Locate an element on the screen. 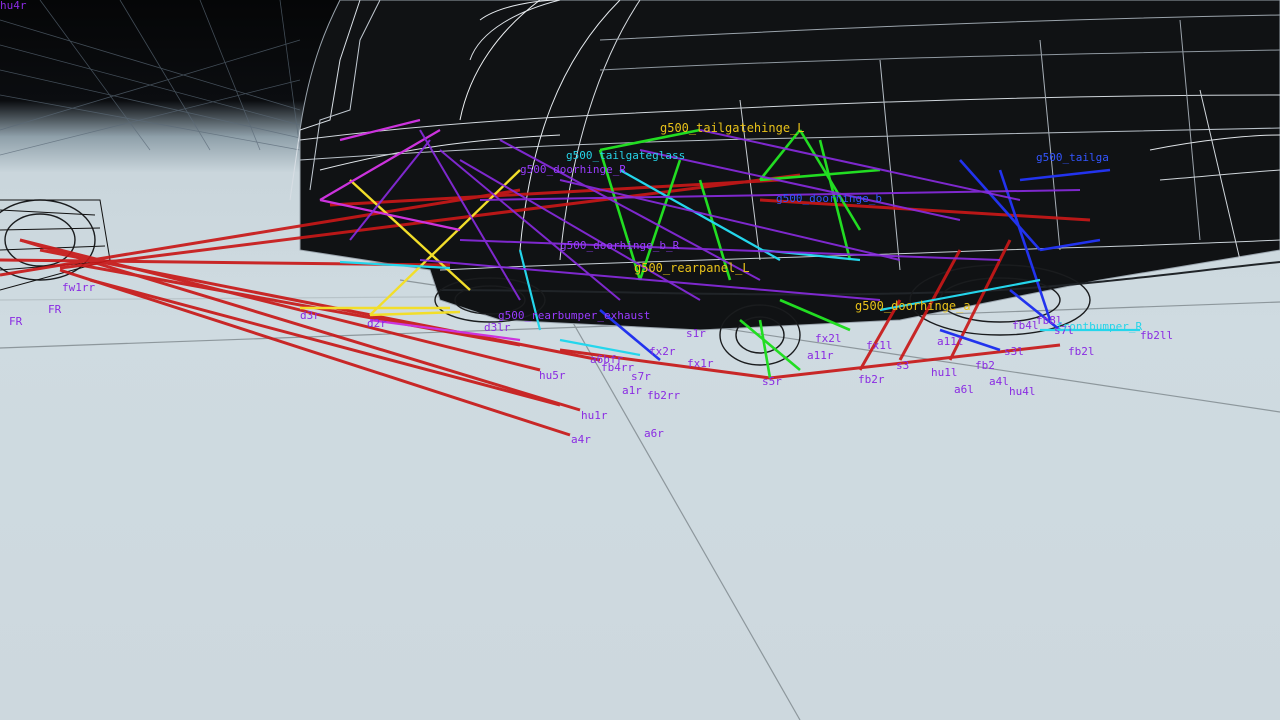  part-label-doorhinge-a: g500_doorhinge_a is located at coordinates (913, 306).